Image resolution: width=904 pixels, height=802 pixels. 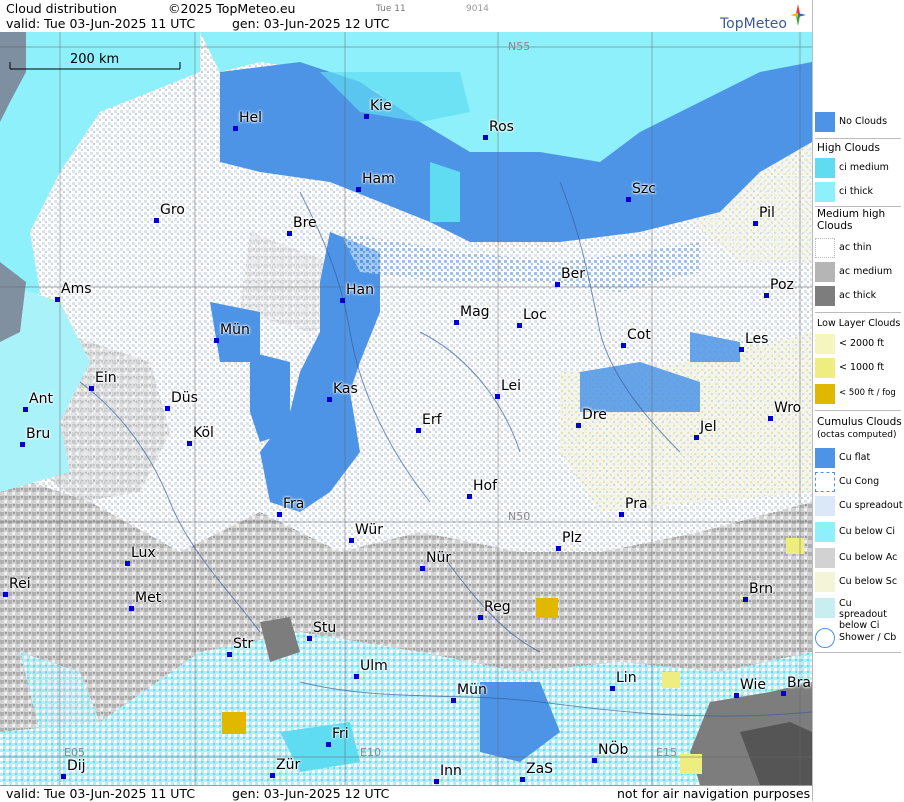 I want to click on compass-icon, so click(x=798, y=15).